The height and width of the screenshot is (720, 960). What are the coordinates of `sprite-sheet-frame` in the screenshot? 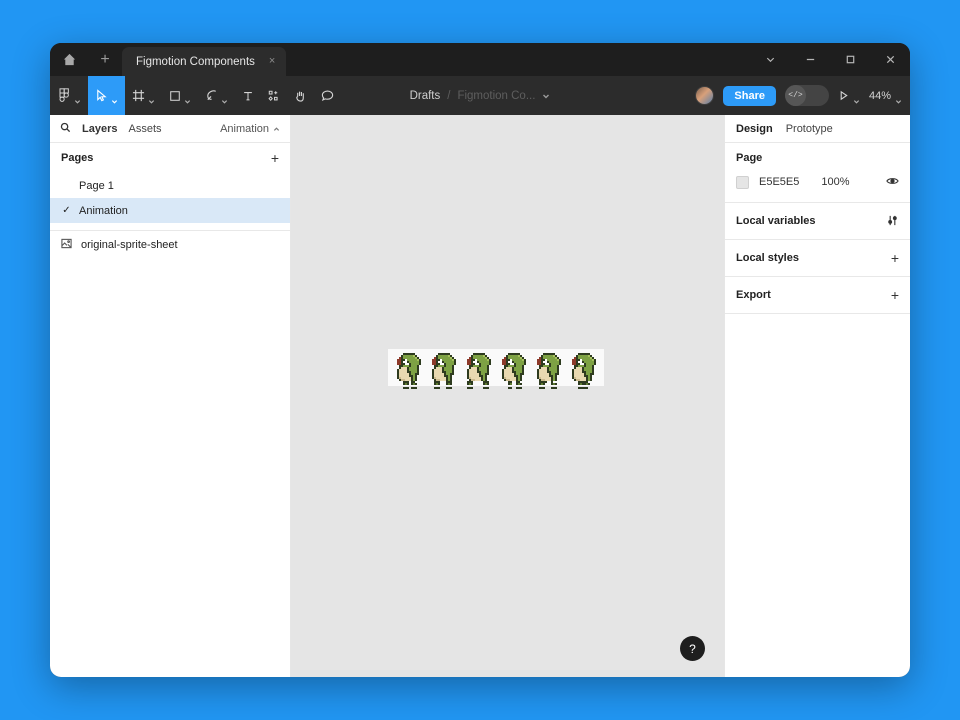 It's located at (496, 369).